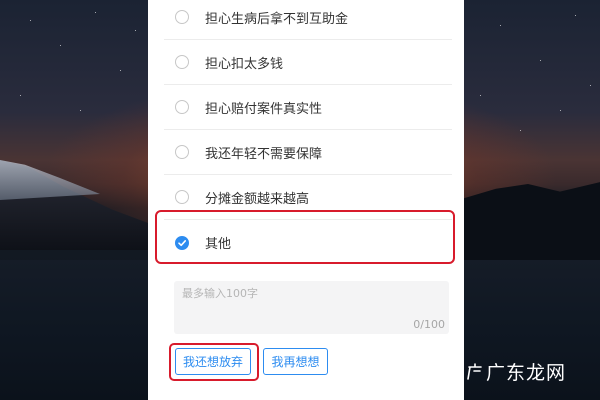  Describe the element at coordinates (257, 199) in the screenshot. I see `option-label: 分摊金额越来越高` at that location.